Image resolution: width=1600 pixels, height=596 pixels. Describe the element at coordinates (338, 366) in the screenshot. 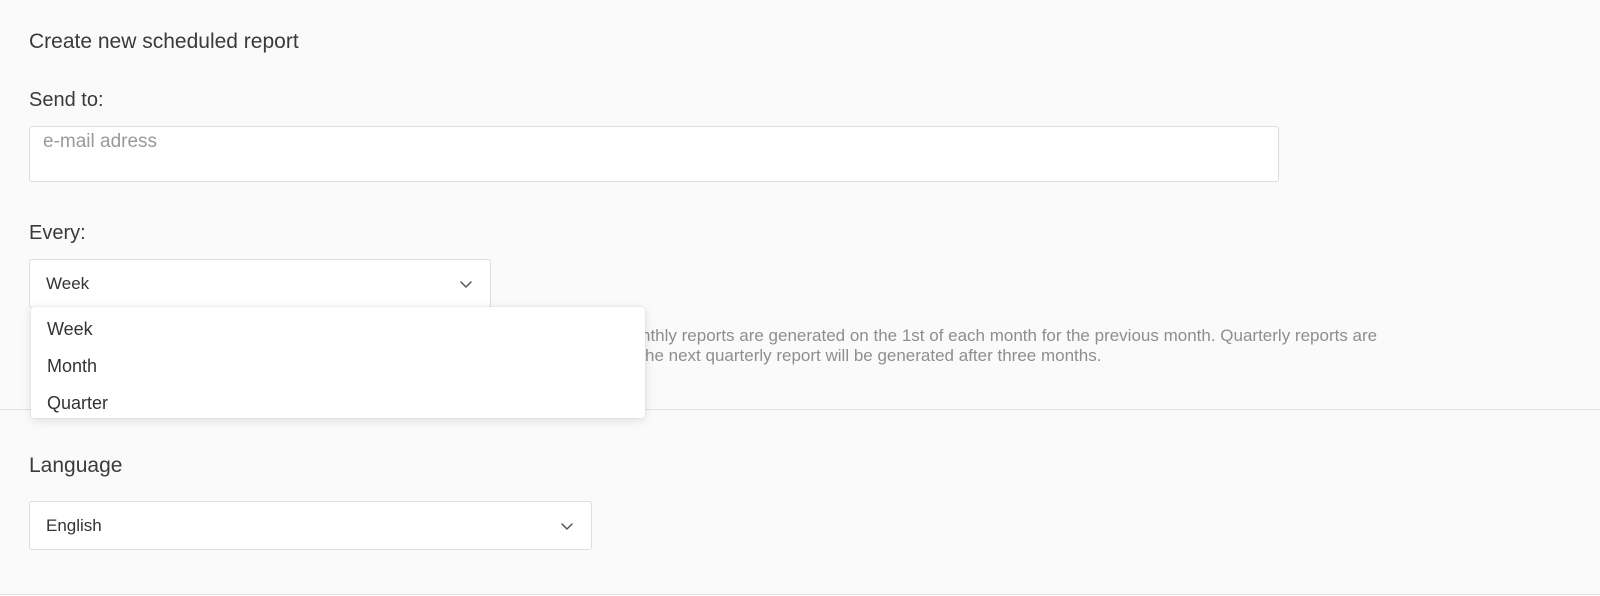

I see `dropdown-option-month: Month` at that location.